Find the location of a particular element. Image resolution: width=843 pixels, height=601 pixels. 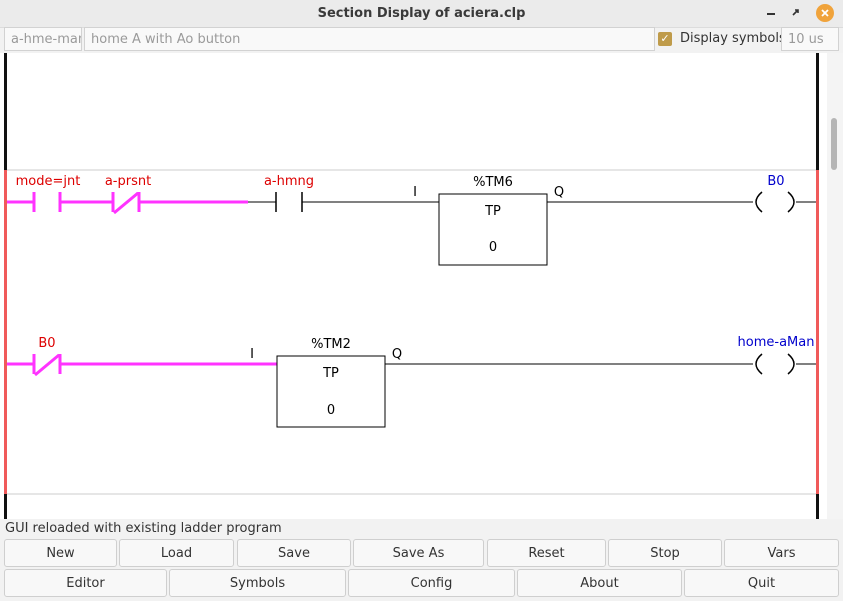

editor-button: Editor is located at coordinates (85, 583).